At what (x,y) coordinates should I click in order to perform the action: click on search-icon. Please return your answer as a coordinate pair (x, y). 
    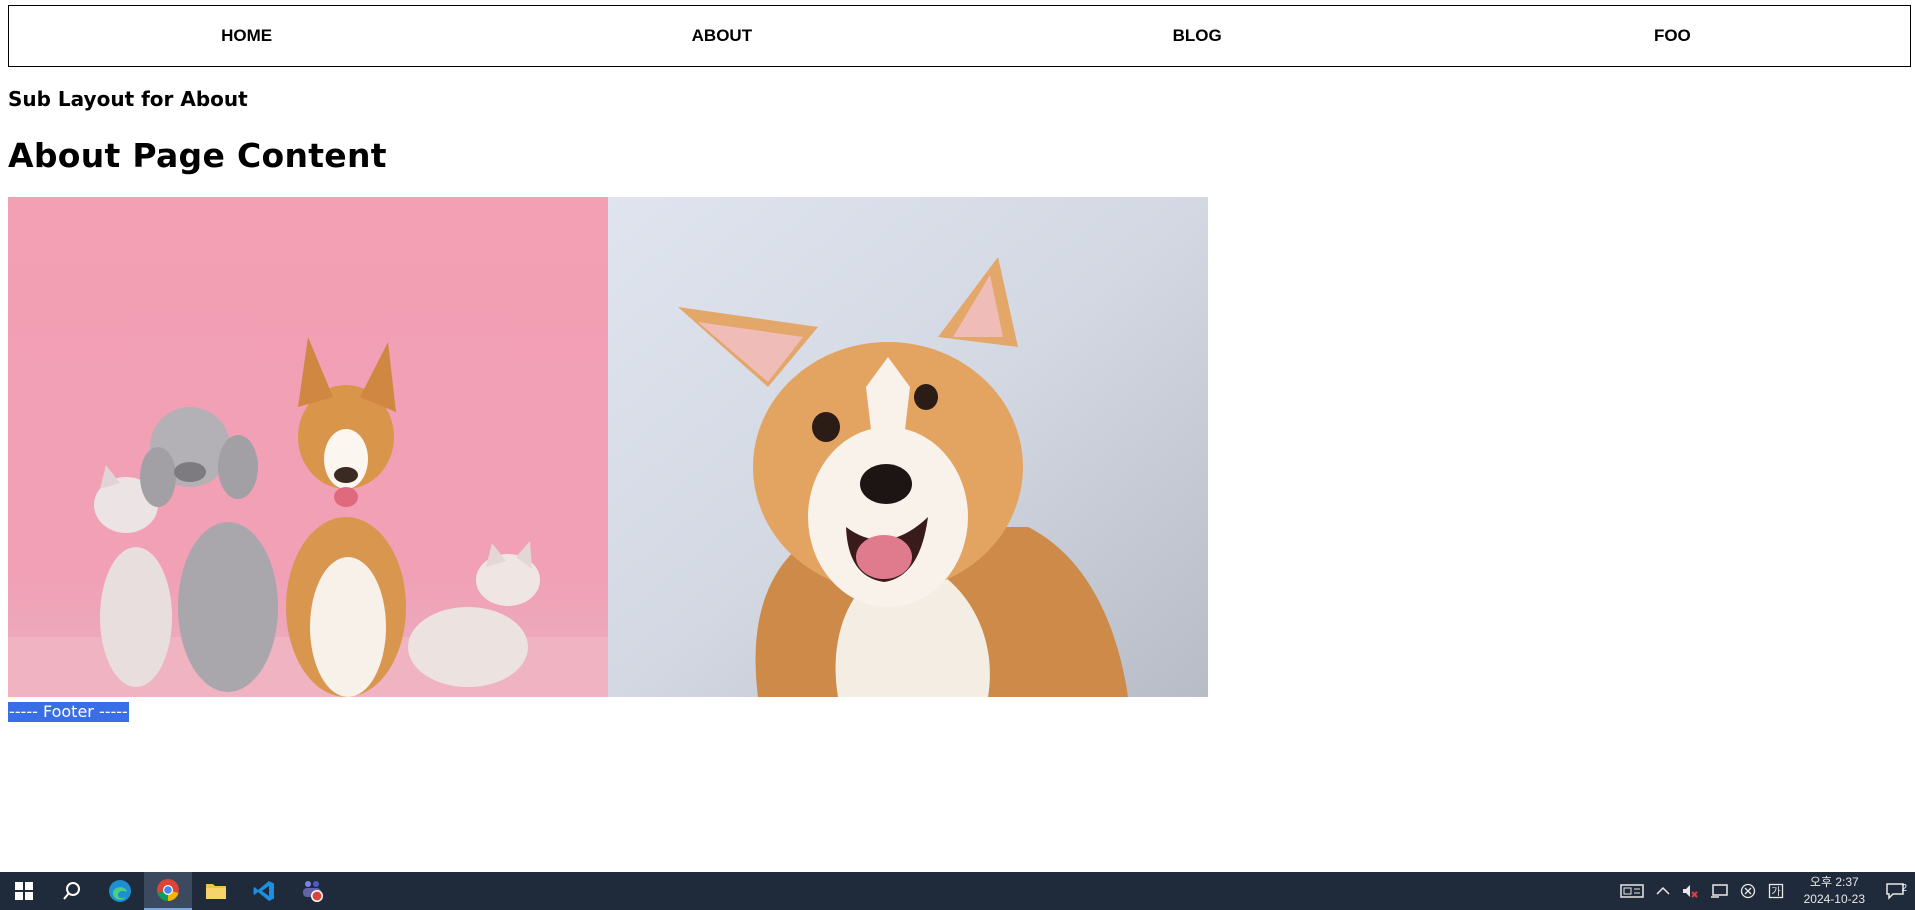
    Looking at the image, I should click on (72, 891).